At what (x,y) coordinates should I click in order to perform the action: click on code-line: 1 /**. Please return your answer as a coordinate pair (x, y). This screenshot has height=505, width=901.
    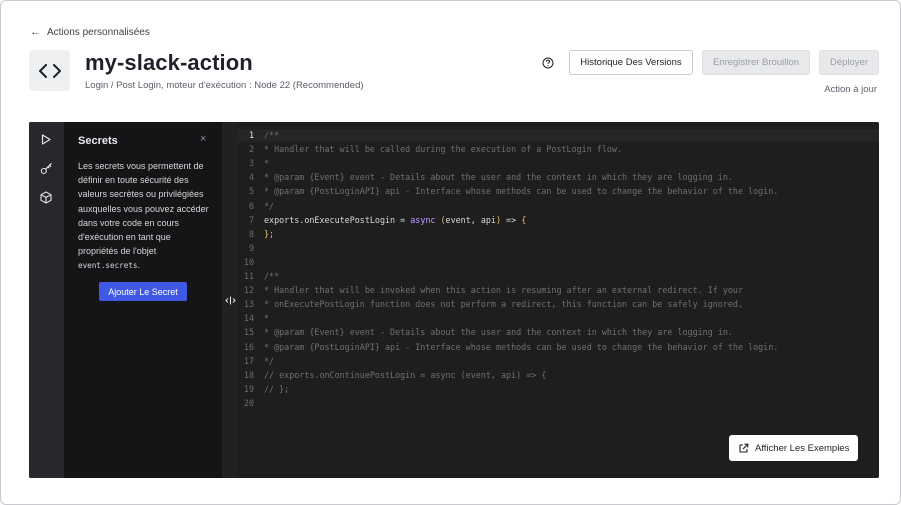
    Looking at the image, I should click on (558, 135).